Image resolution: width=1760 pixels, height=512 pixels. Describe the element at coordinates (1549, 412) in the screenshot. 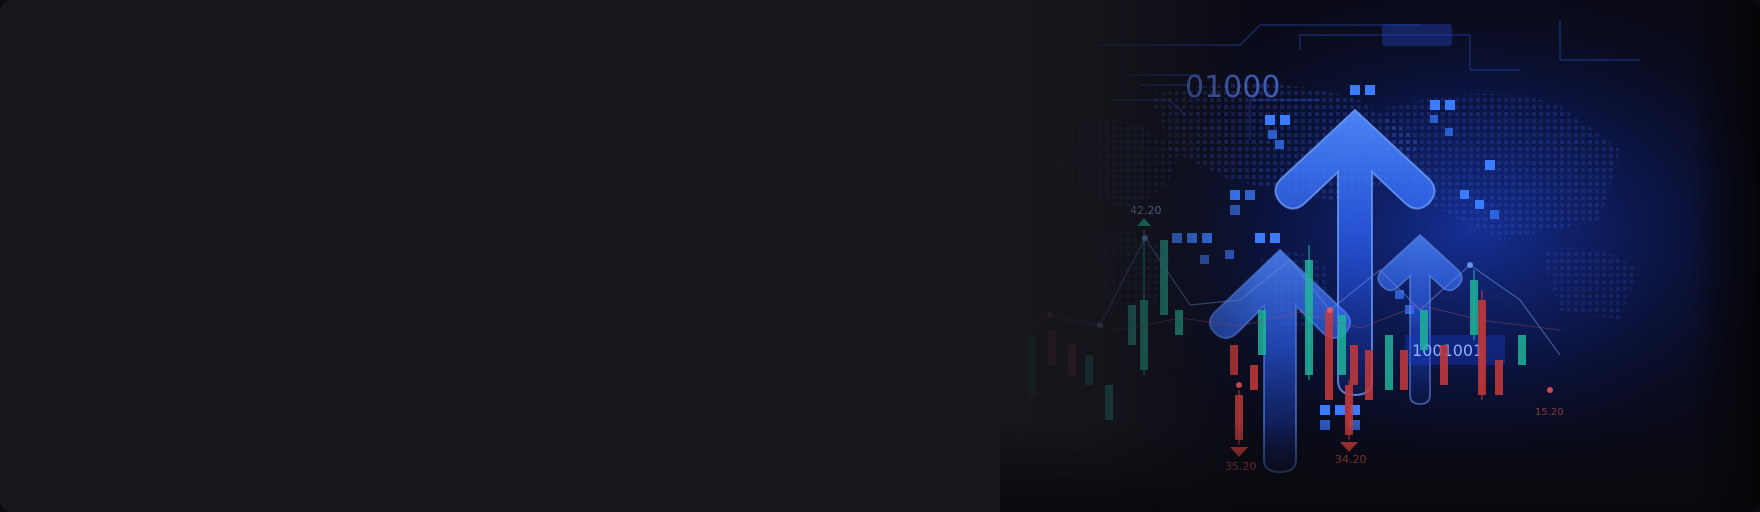

I see `price-label-edge: 15.20` at that location.